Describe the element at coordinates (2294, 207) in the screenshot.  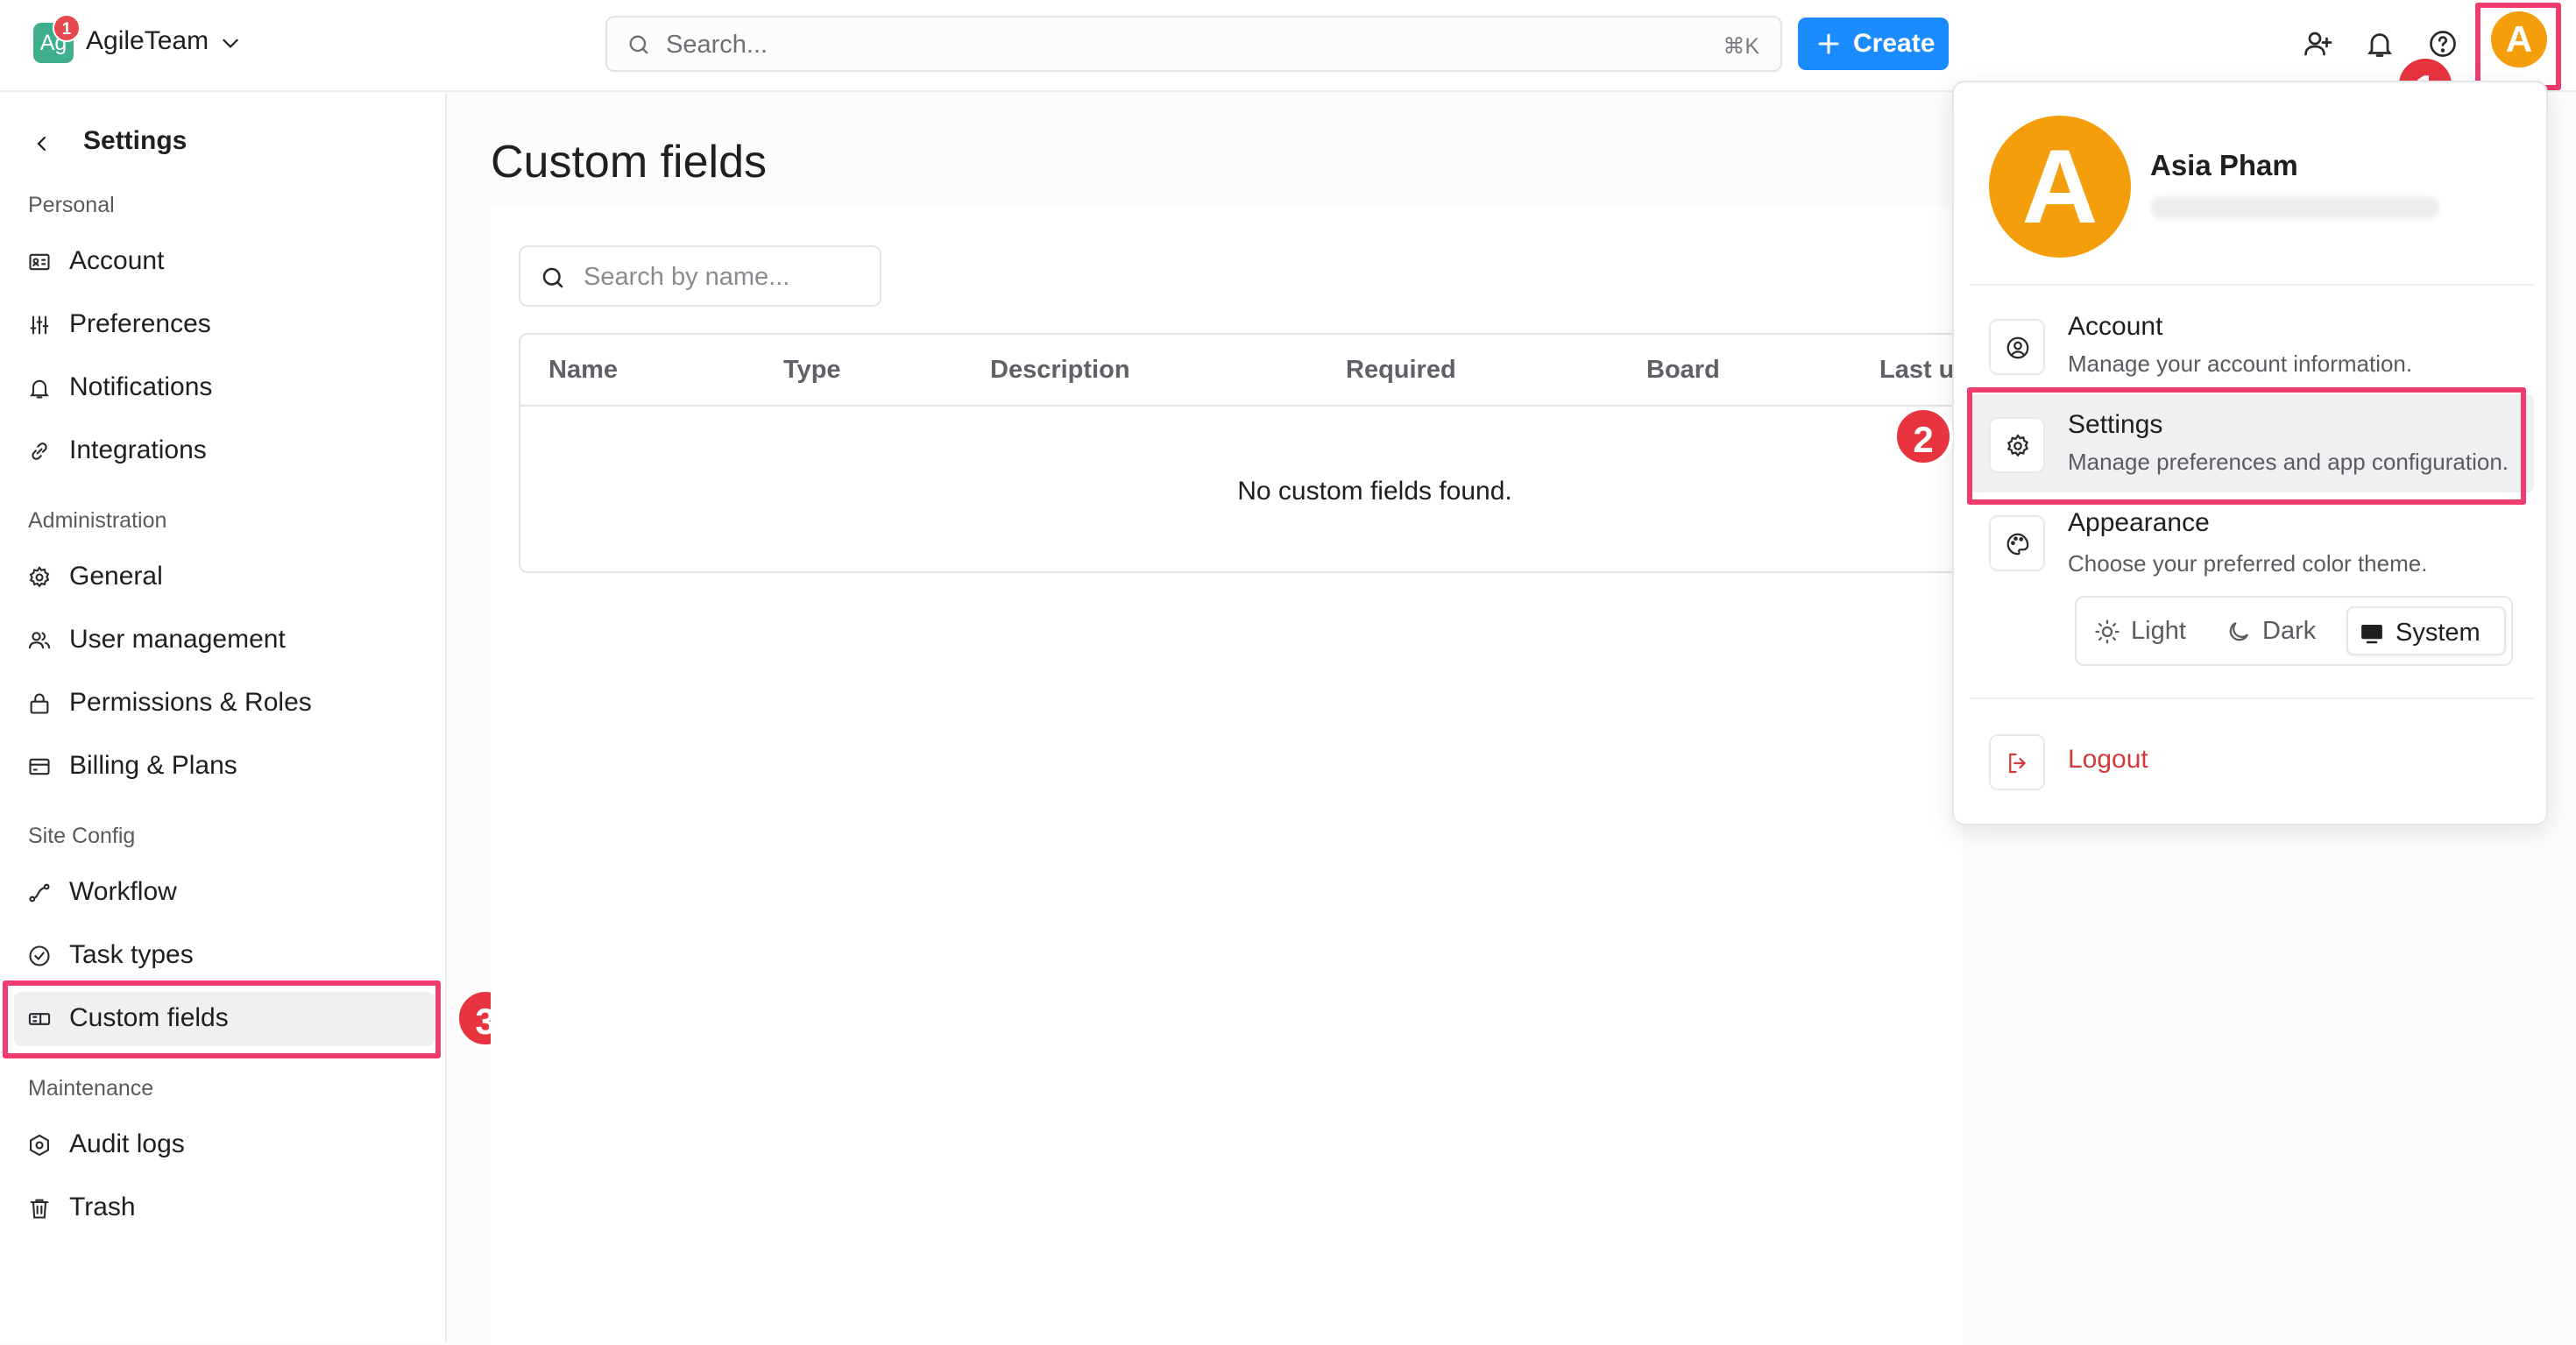
I see `user-email-redacted` at that location.